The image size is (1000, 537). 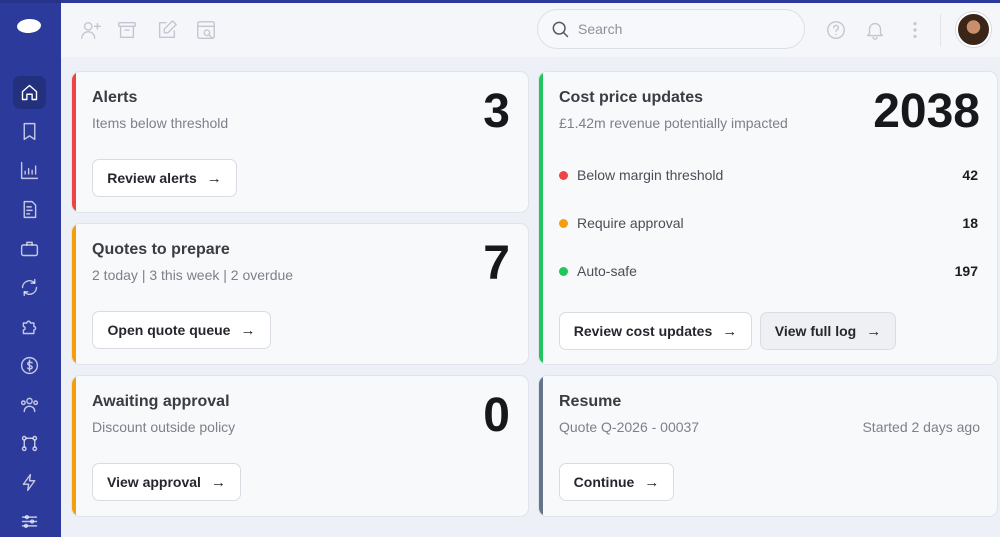 I want to click on divider, so click(x=940, y=30).